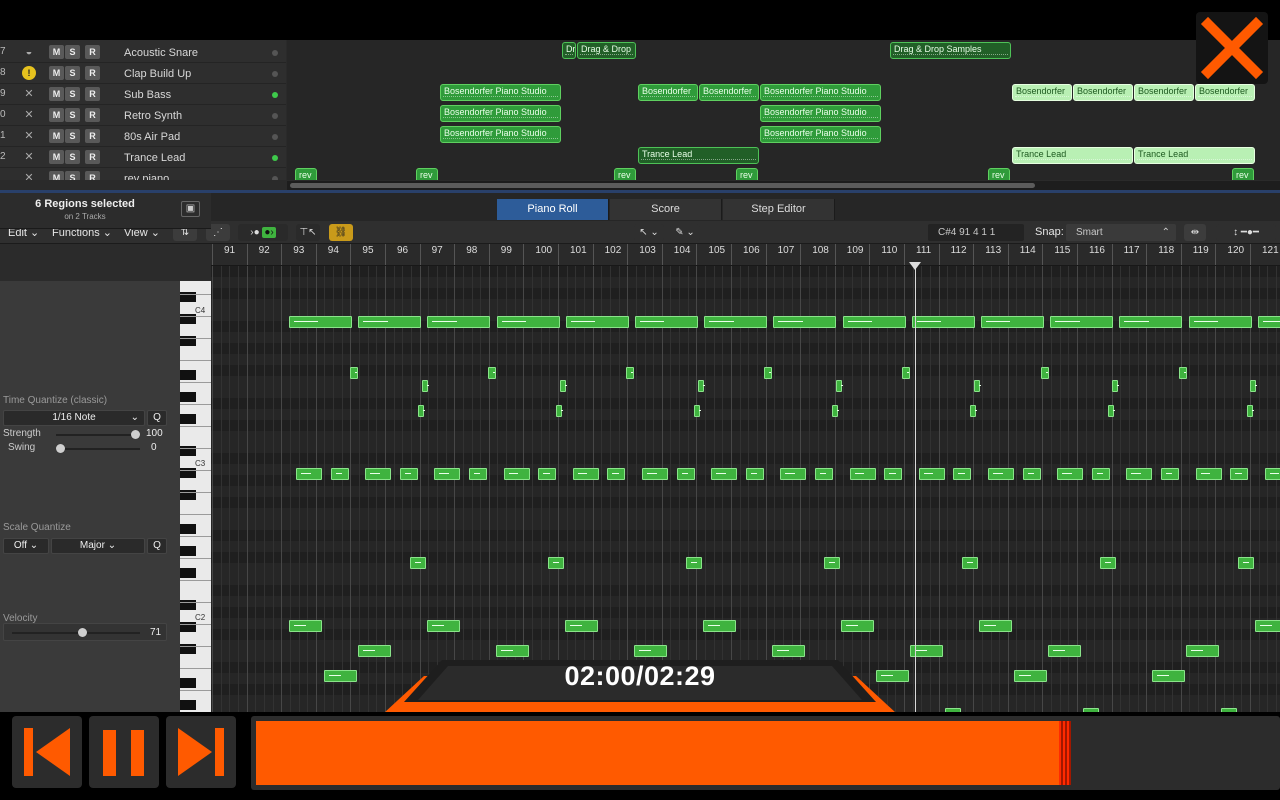 The width and height of the screenshot is (1280, 800). What do you see at coordinates (124, 752) in the screenshot?
I see `pause-button` at bounding box center [124, 752].